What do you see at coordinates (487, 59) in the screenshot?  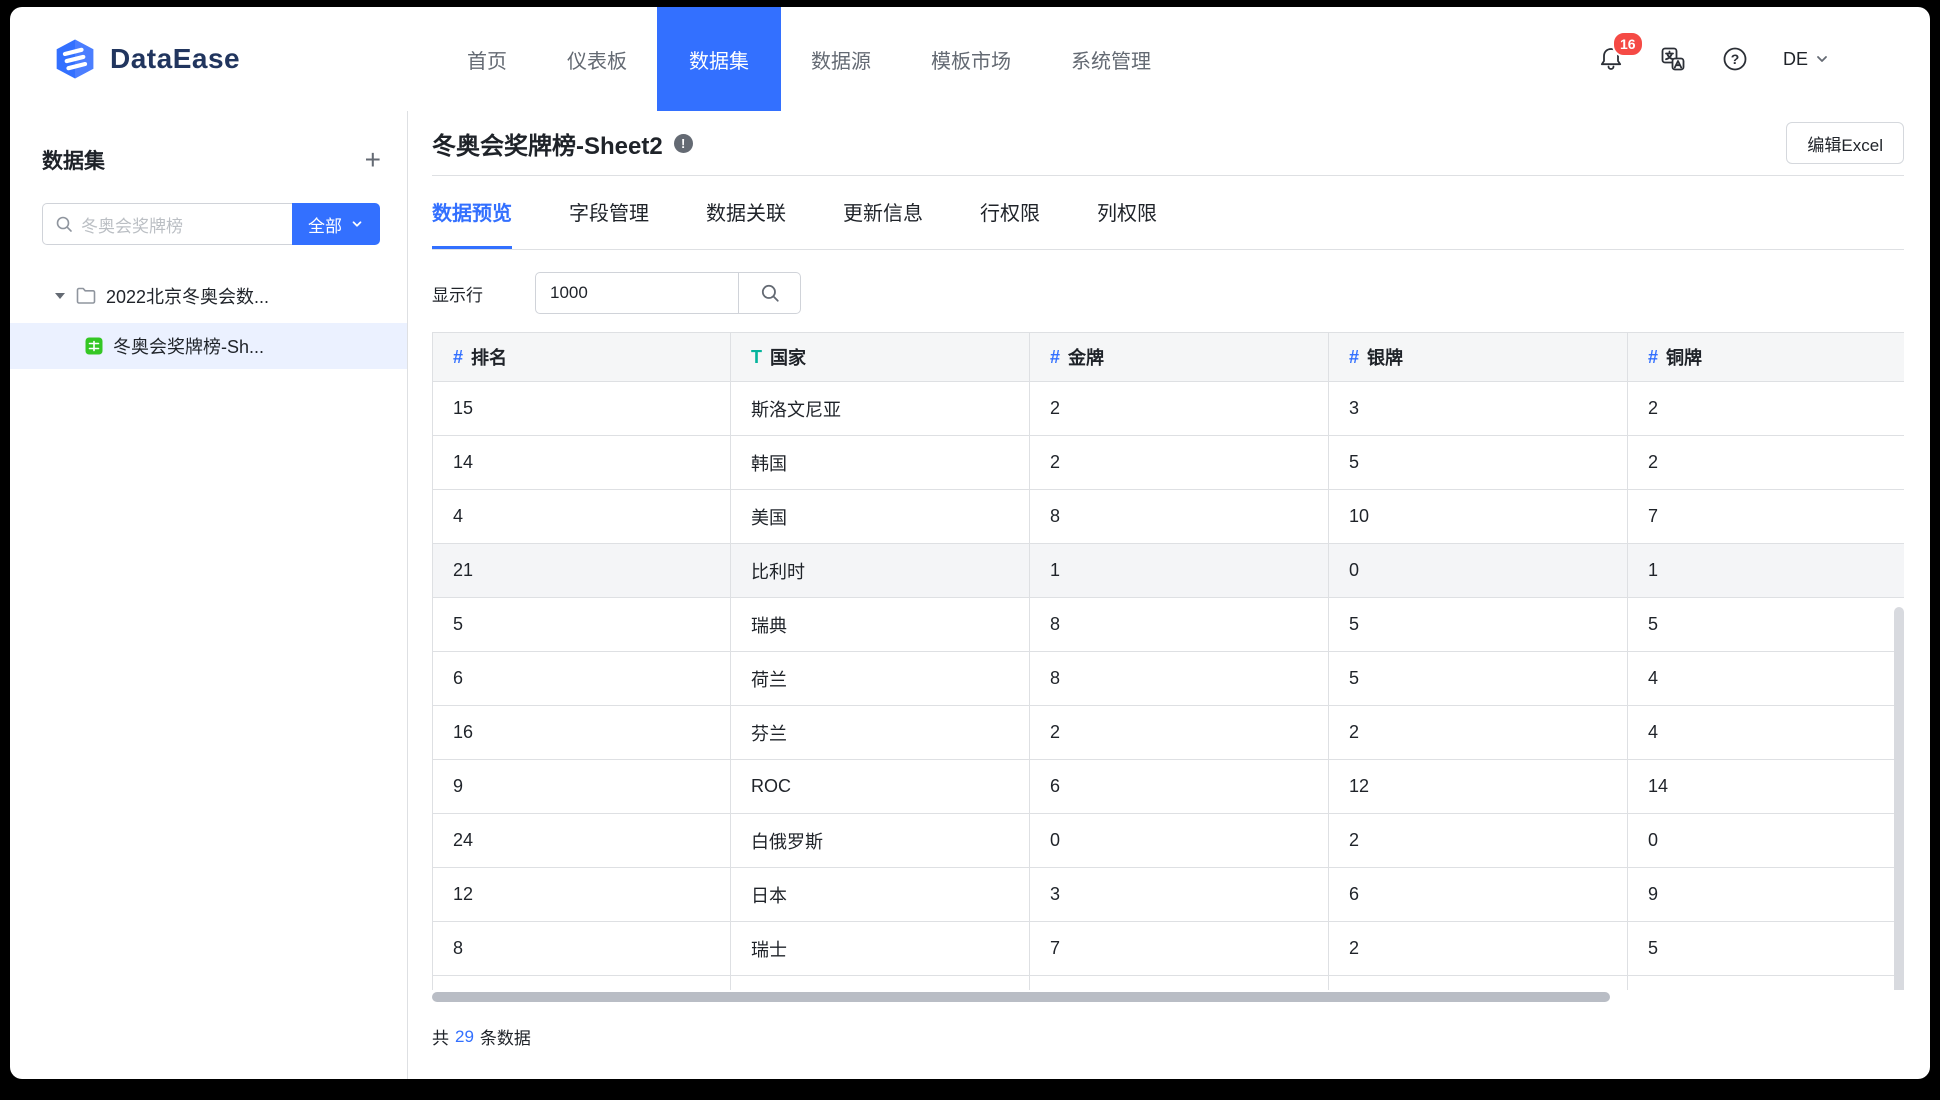 I see `nav-item: 首页` at bounding box center [487, 59].